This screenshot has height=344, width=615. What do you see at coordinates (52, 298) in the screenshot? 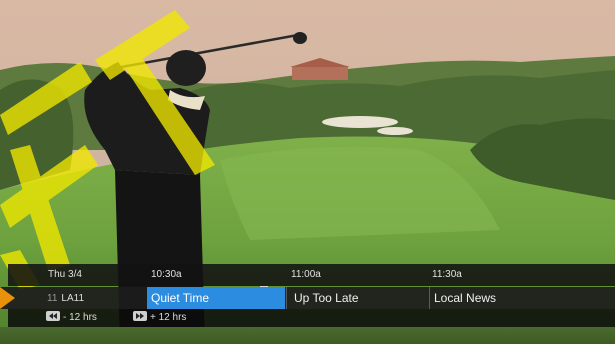
I see `channel-number: 11` at bounding box center [52, 298].